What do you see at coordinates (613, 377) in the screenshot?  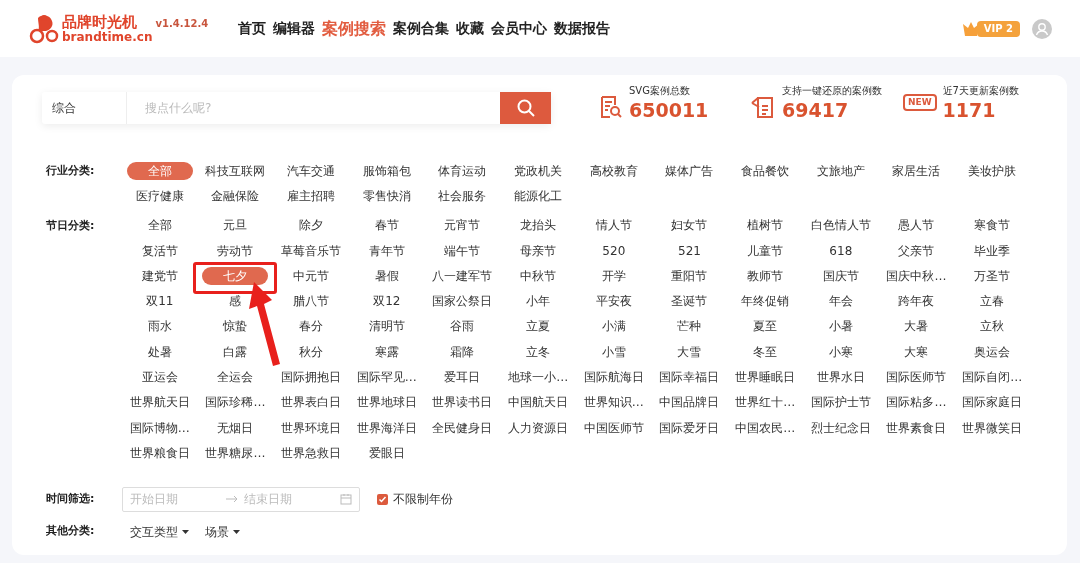 I see `filter-tag: 国际航海日` at bounding box center [613, 377].